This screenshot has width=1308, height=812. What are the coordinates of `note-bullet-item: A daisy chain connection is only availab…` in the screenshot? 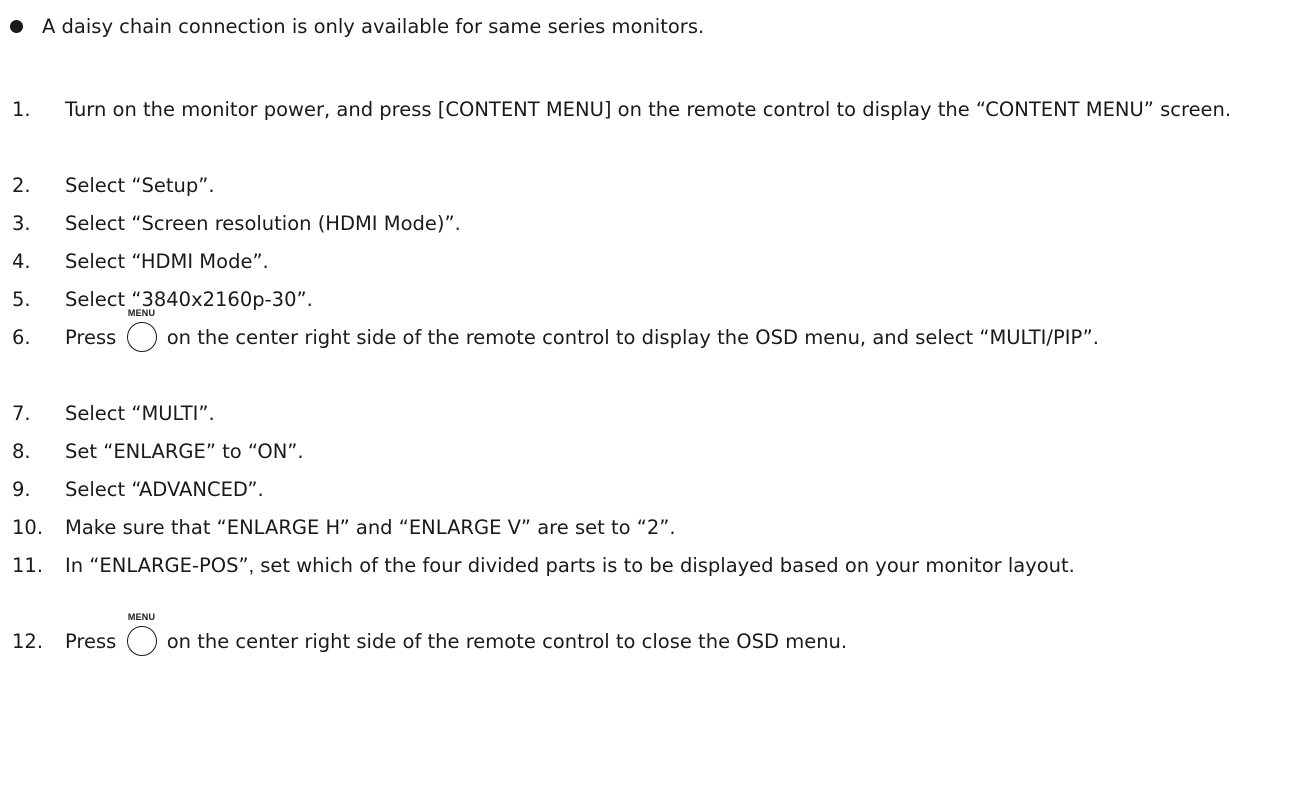 It's located at (357, 26).